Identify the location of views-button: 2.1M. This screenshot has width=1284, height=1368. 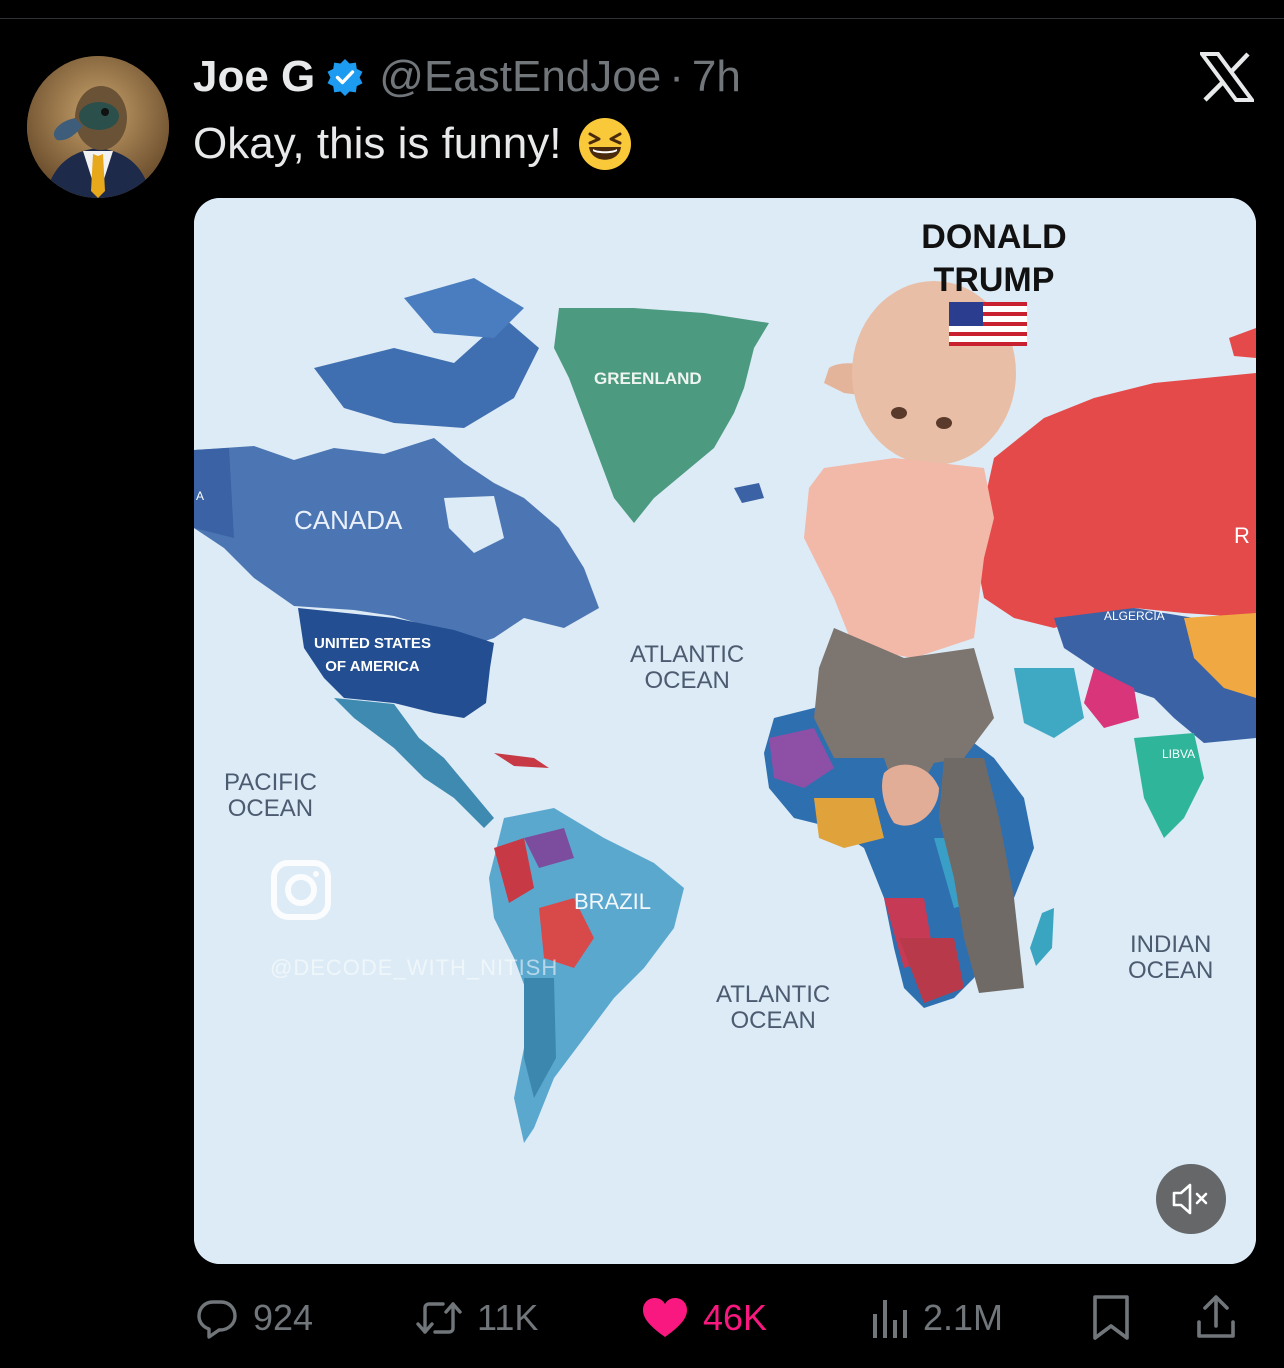
(936, 1318).